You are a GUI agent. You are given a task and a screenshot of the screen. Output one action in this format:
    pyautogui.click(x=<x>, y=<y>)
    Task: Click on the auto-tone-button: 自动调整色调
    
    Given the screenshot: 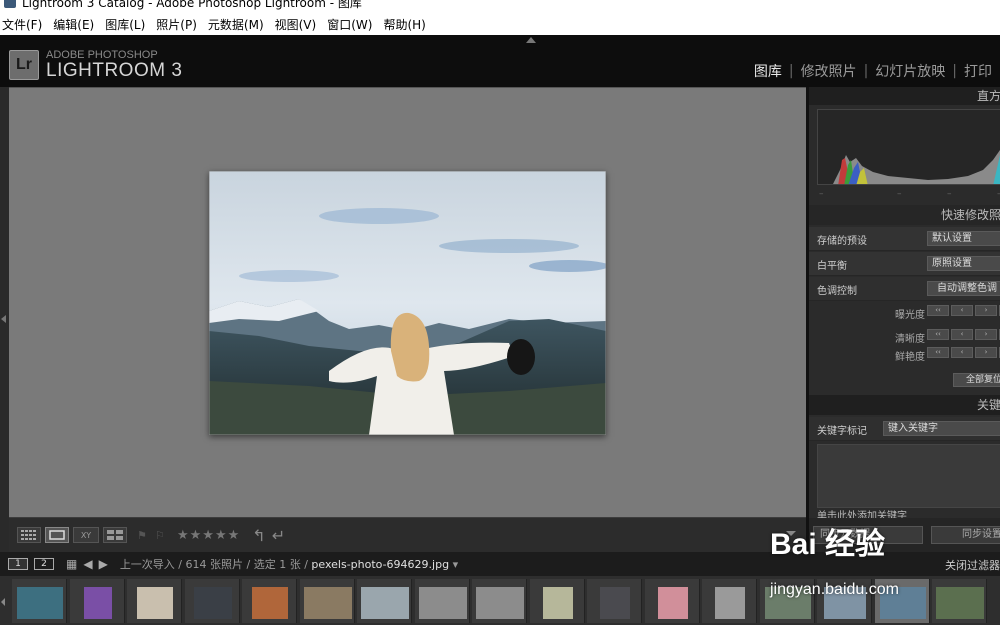 What is the action you would take?
    pyautogui.click(x=963, y=288)
    